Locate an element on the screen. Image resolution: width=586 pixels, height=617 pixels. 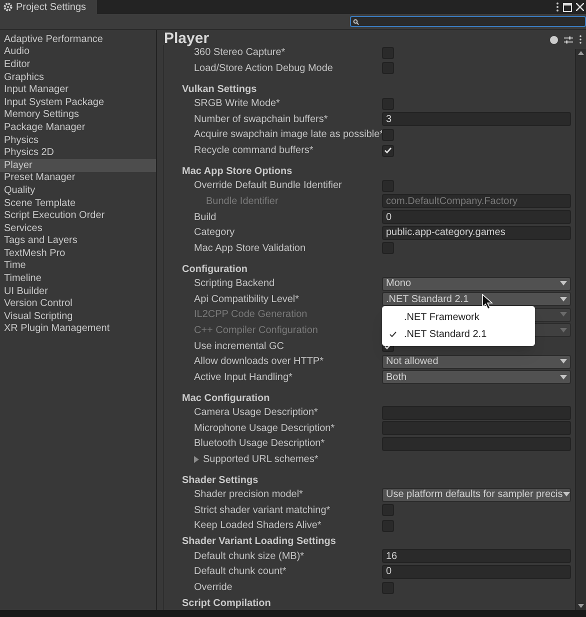
checkmark-icon is located at coordinates (388, 150).